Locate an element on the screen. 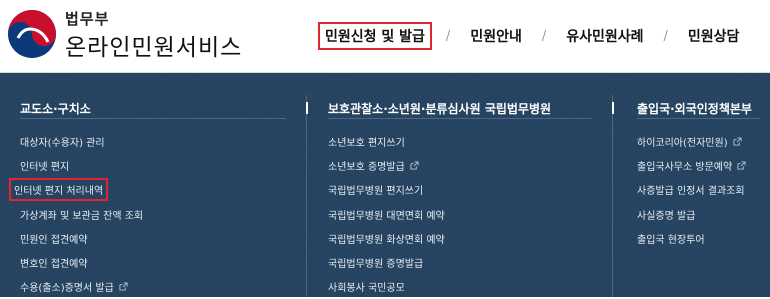  menu-item: 변호인 접견예약 is located at coordinates (81, 262).